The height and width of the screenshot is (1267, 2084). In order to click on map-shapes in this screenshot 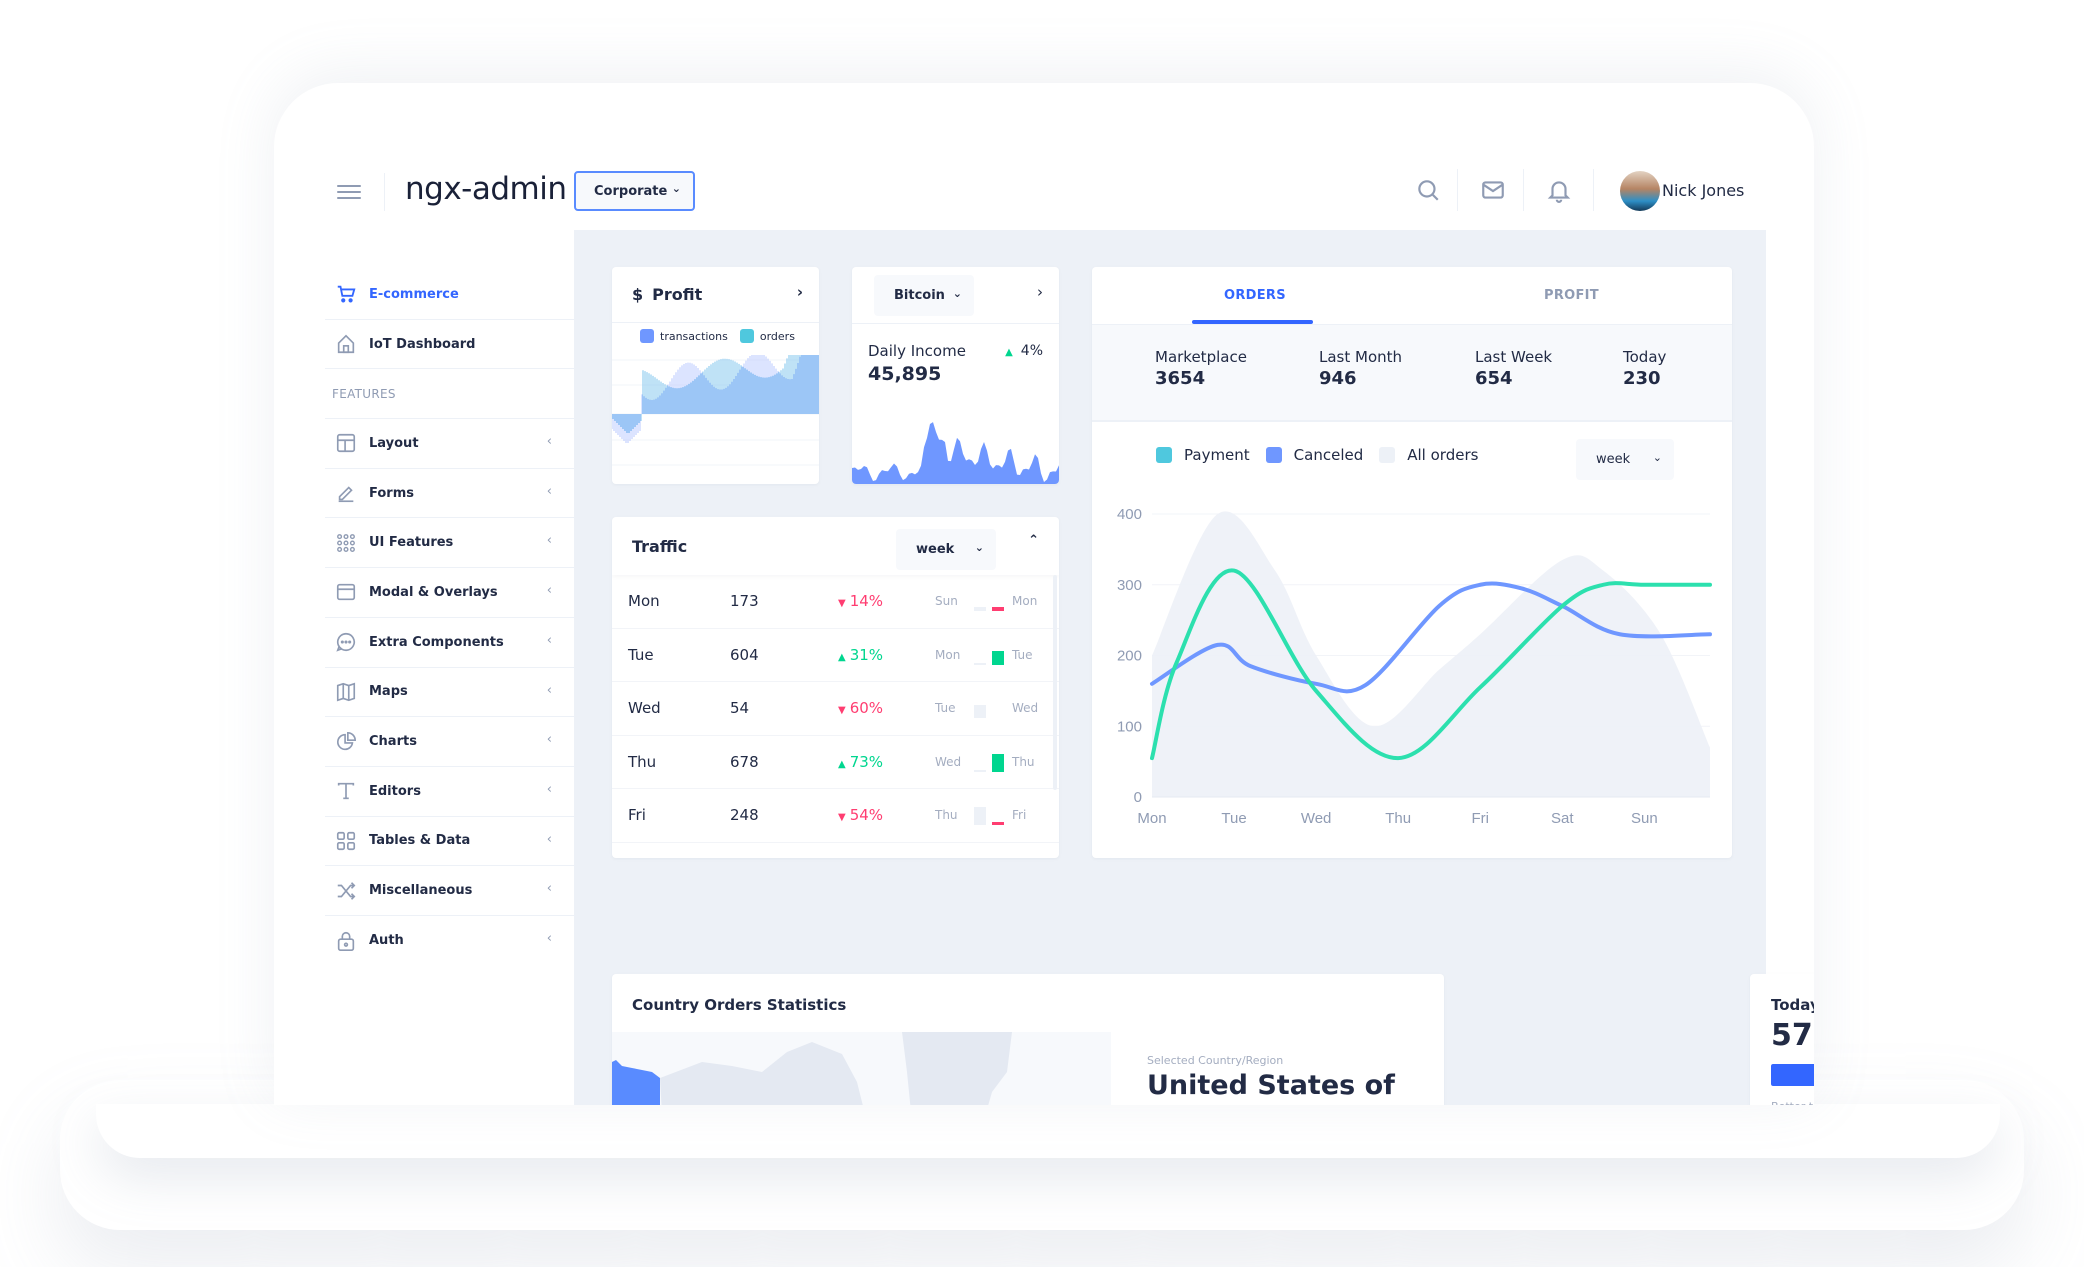, I will do `click(812, 1068)`.